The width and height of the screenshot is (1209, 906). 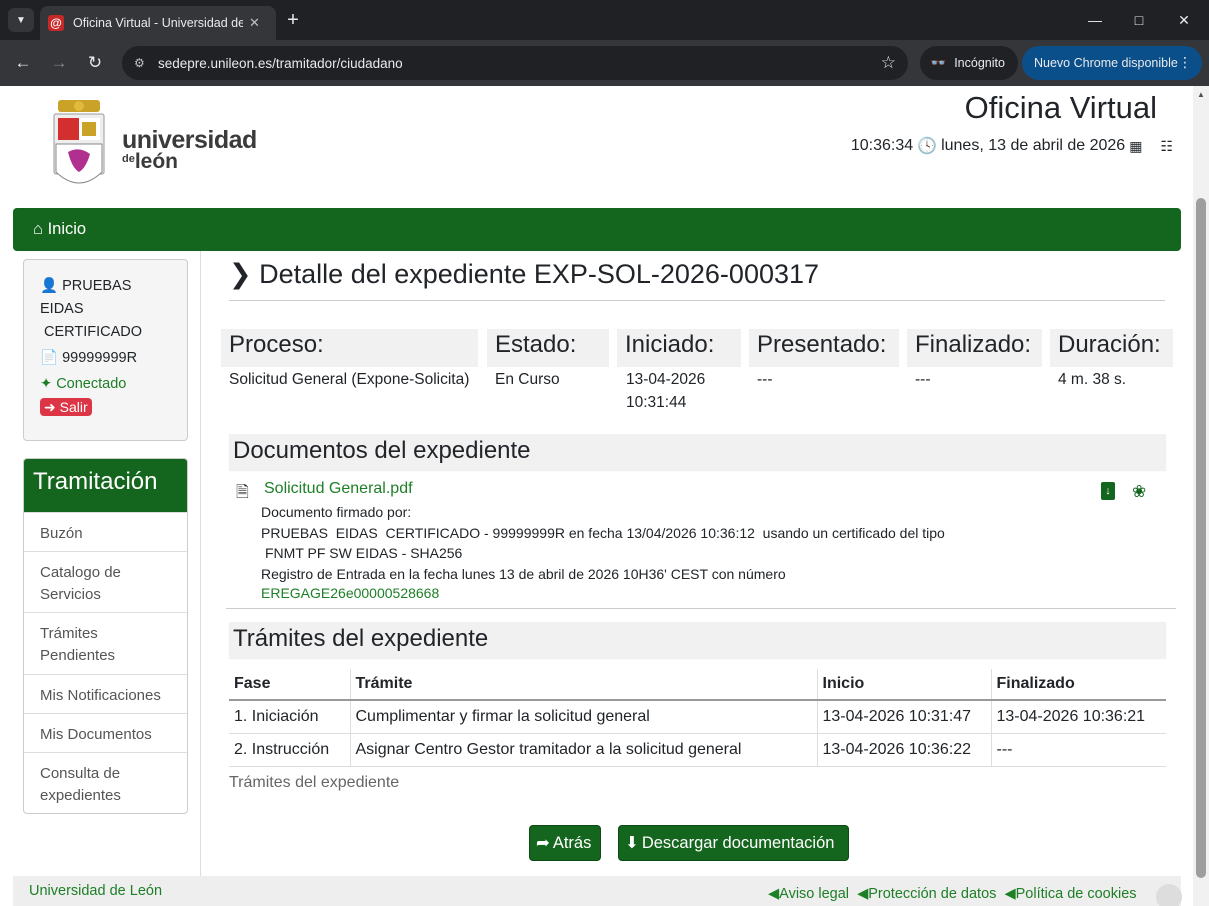 I want to click on site-info-icon: ⚙, so click(x=141, y=63).